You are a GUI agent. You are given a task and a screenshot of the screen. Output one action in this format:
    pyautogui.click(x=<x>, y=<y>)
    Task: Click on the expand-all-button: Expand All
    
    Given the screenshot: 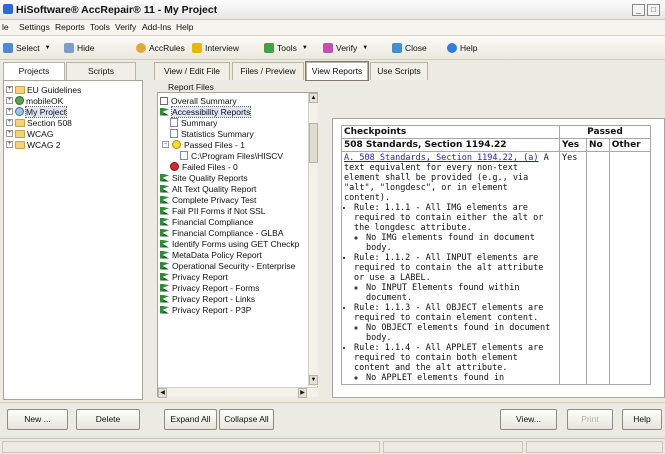 What is the action you would take?
    pyautogui.click(x=190, y=419)
    